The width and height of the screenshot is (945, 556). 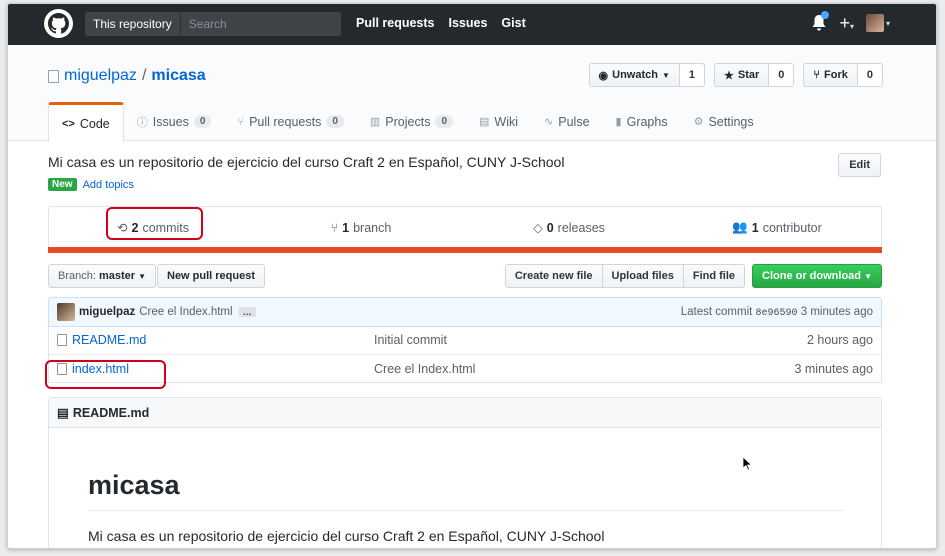 I want to click on edit-description-button: Edit, so click(x=859, y=165).